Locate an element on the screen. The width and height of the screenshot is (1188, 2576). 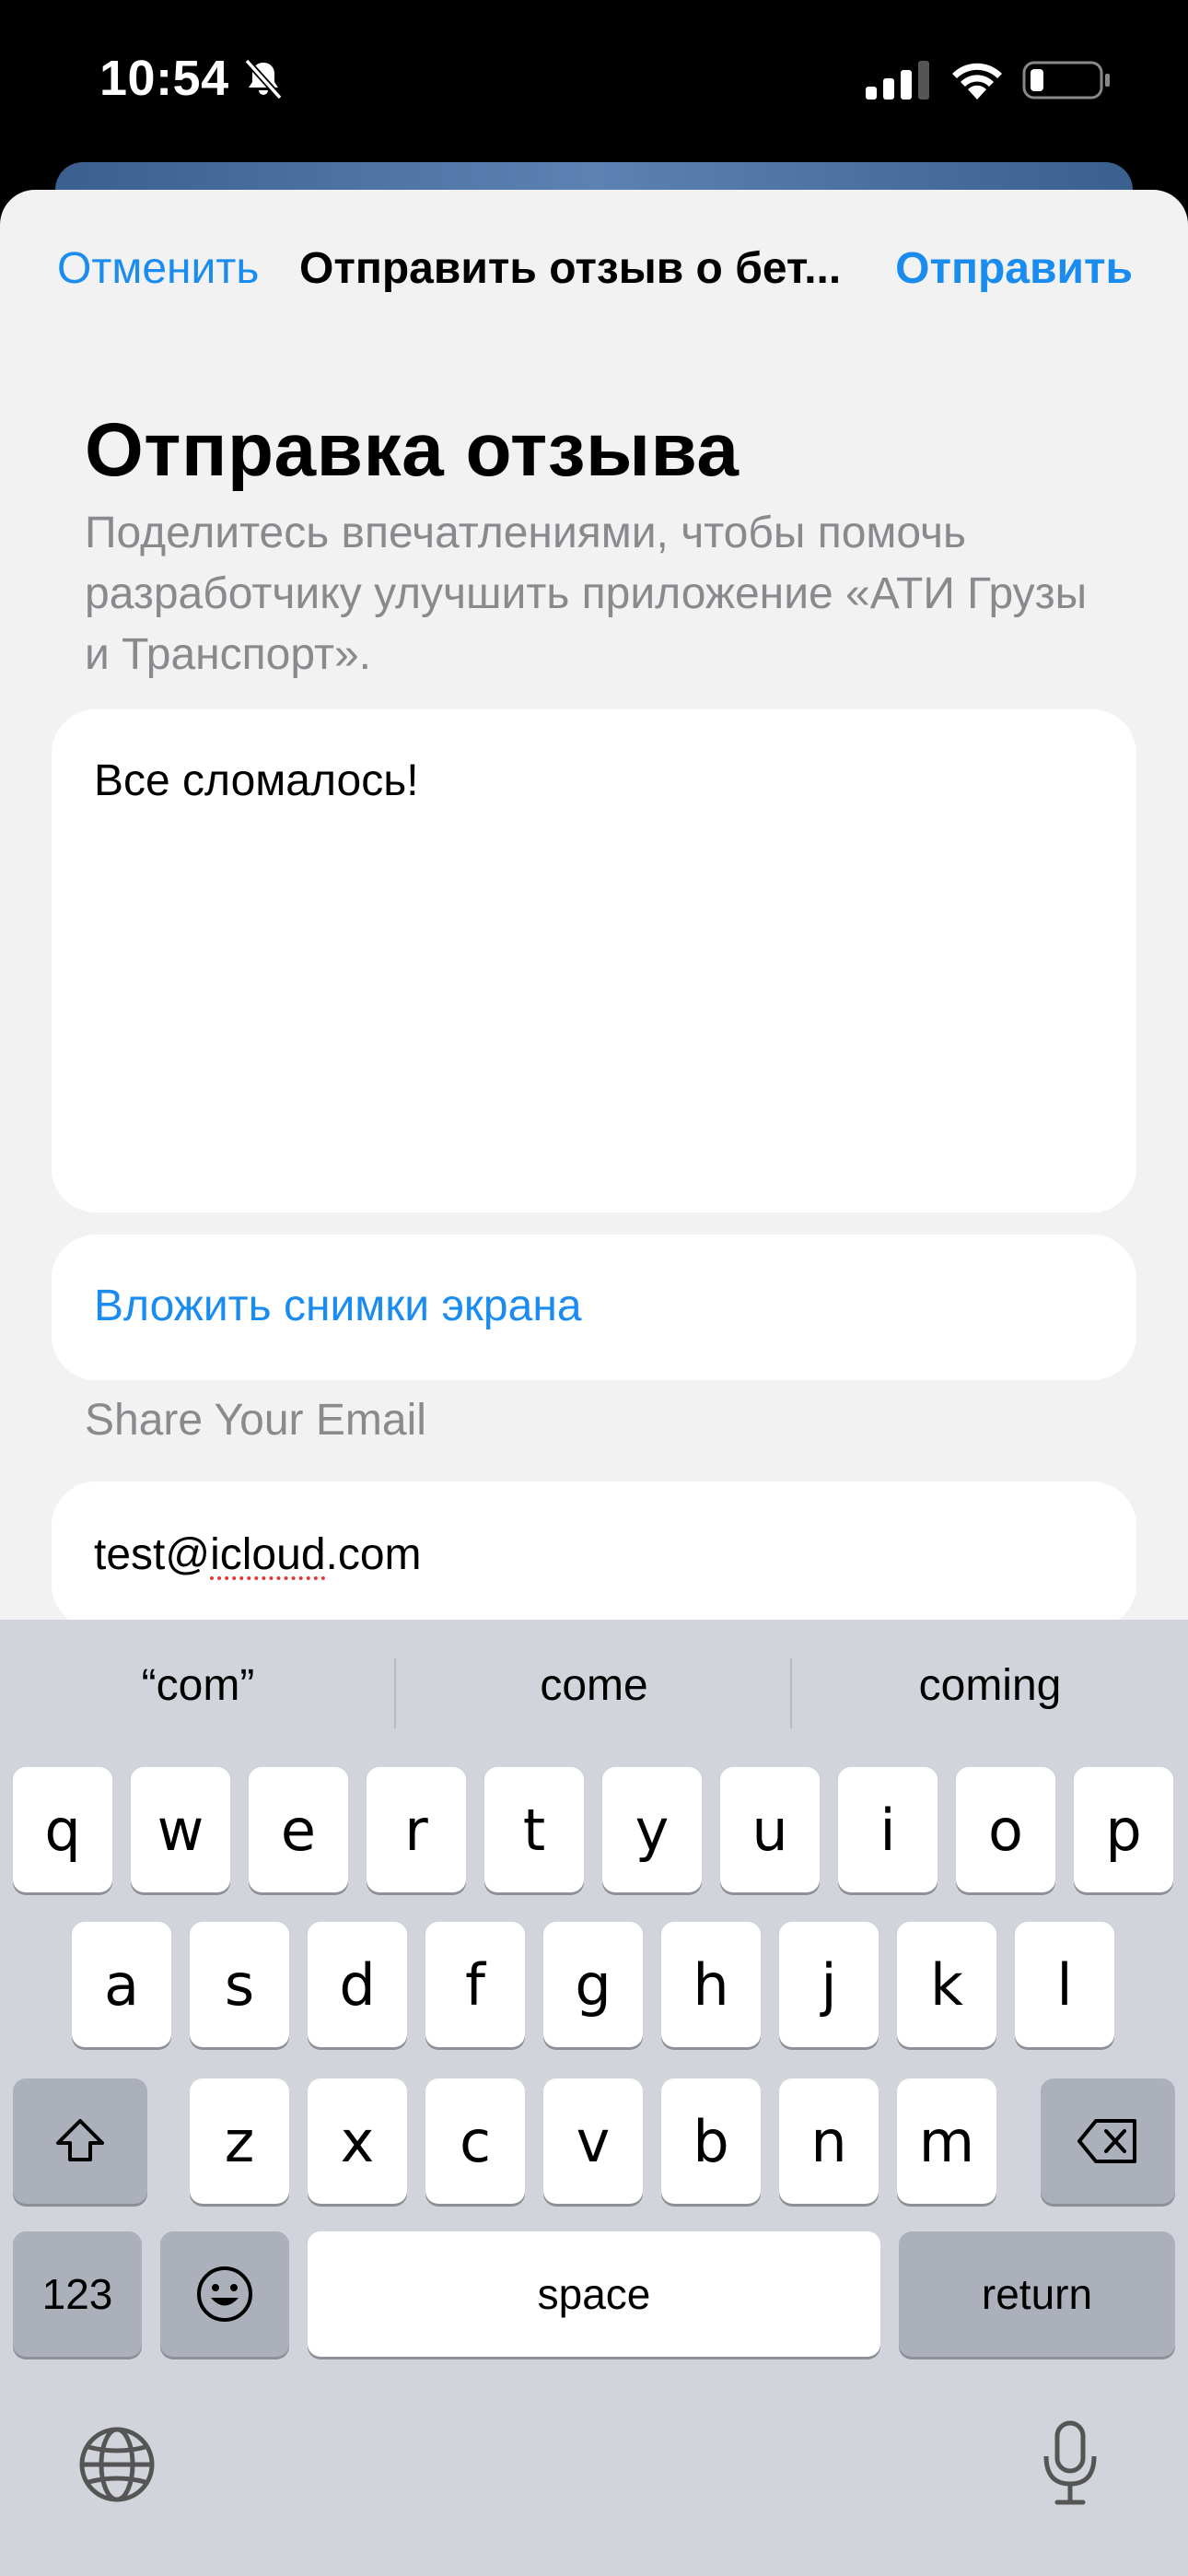
feedback-text: Все сломалось! is located at coordinates (256, 780).